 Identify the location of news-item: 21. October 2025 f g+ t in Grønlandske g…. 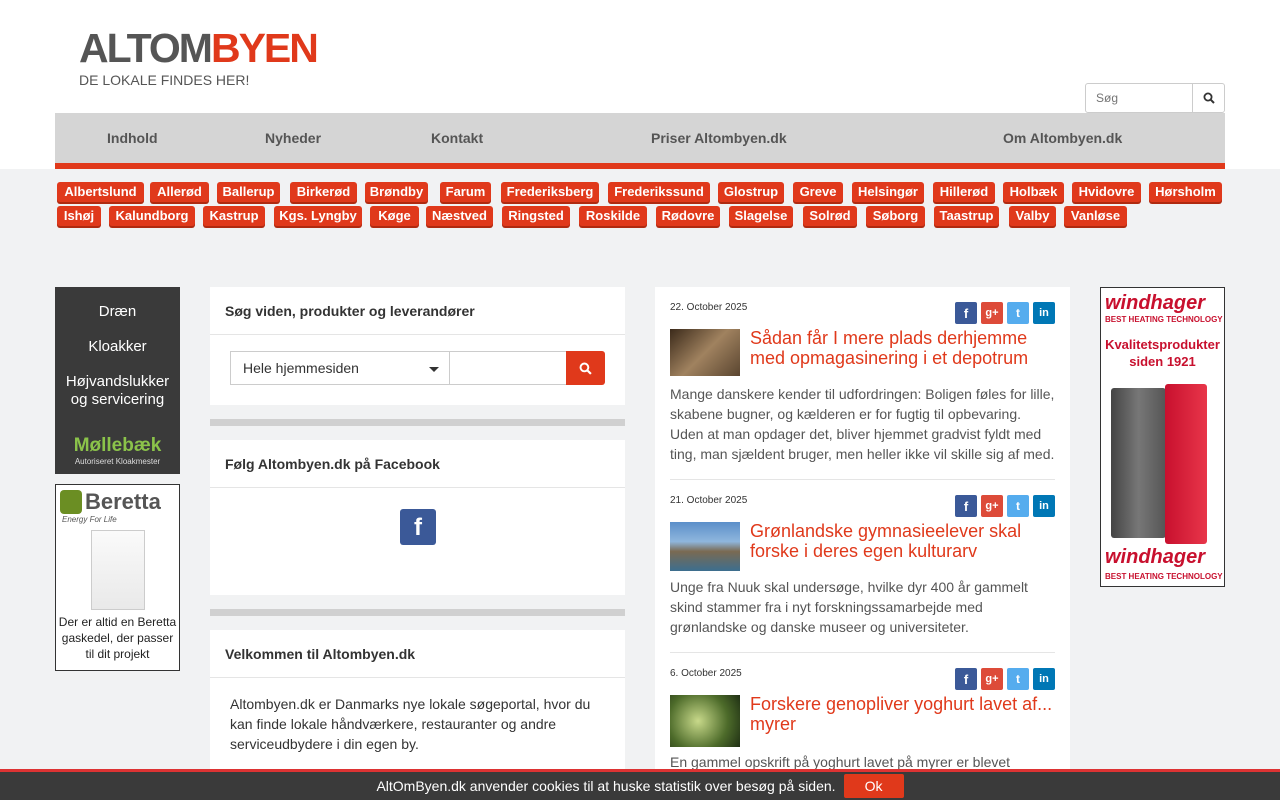
(862, 570).